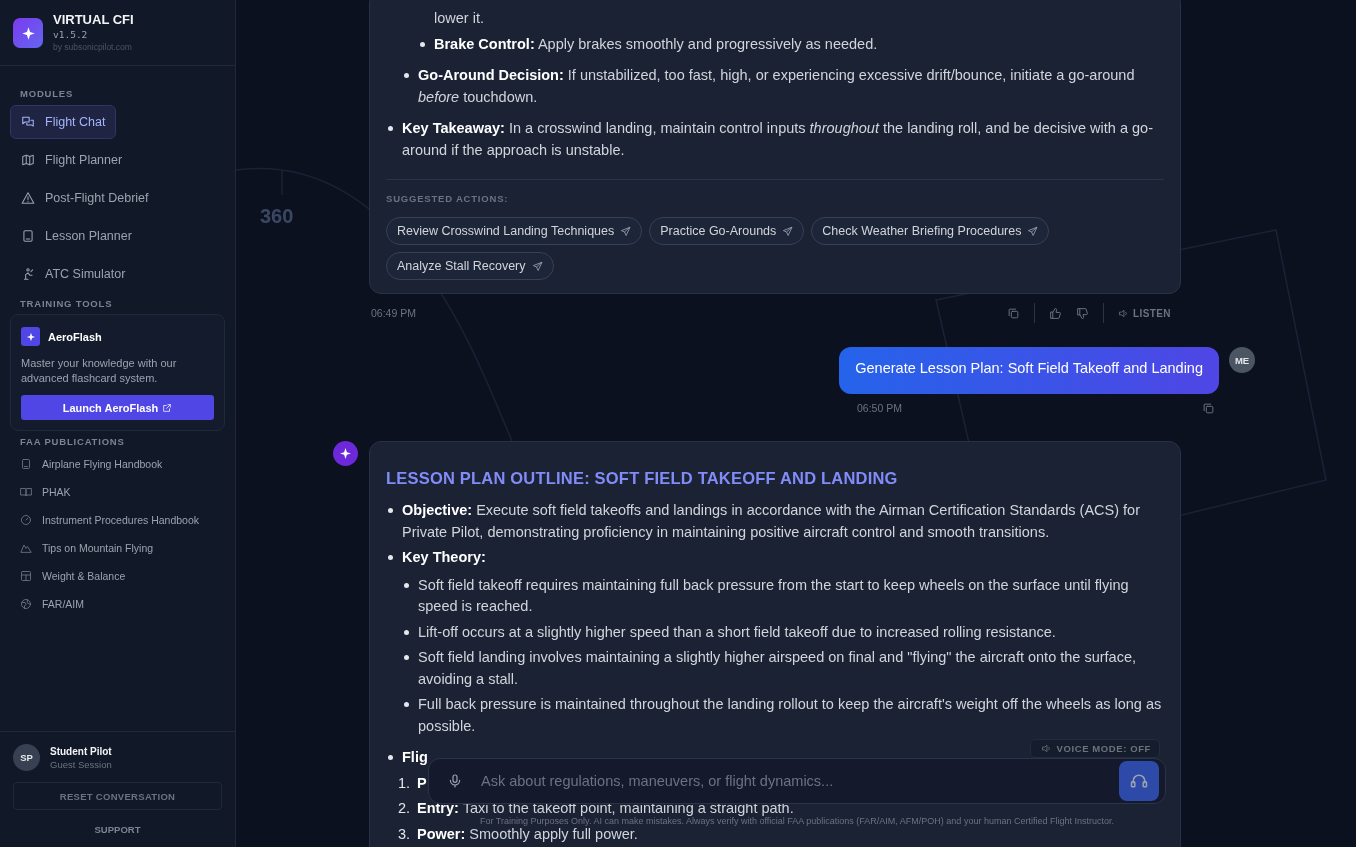 The width and height of the screenshot is (1356, 847). Describe the element at coordinates (85, 198) in the screenshot. I see `nav-item: Post-Flight Debrief` at that location.